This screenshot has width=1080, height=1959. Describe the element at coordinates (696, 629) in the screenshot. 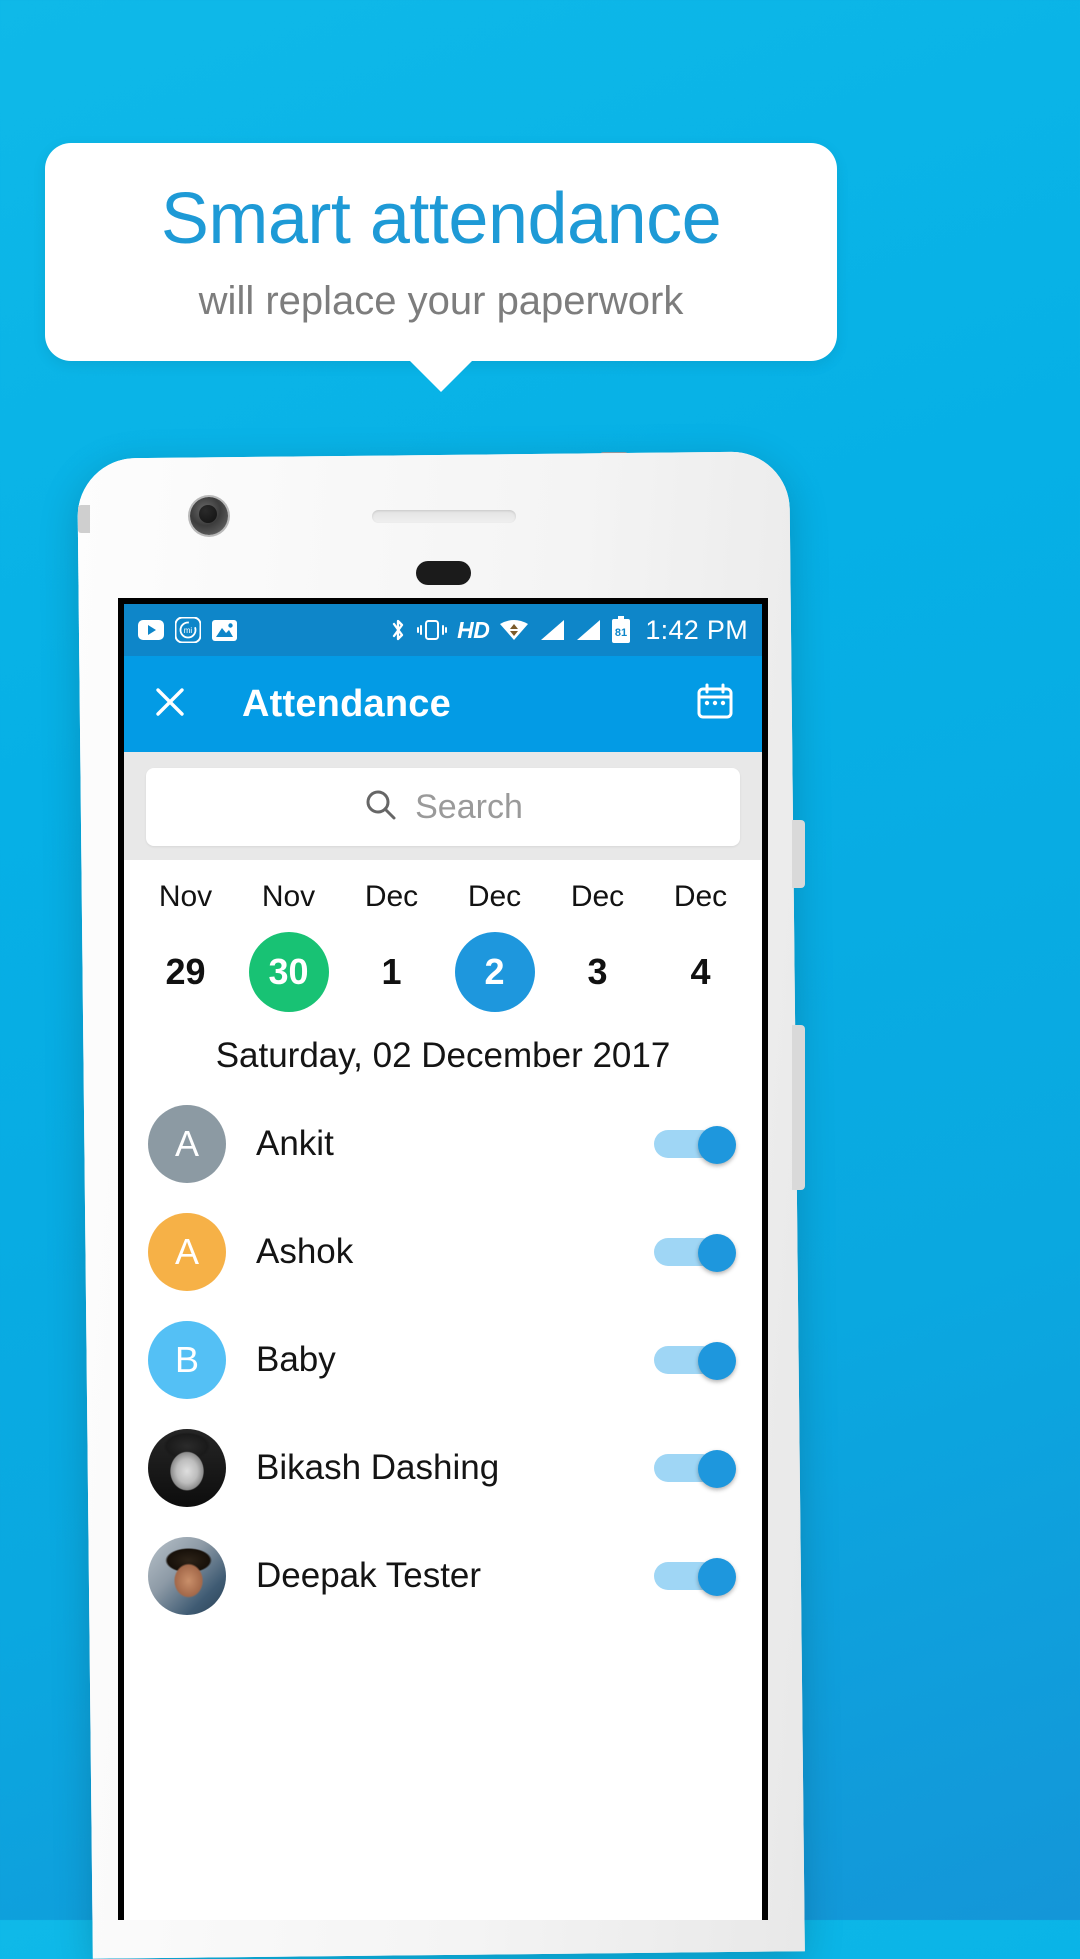

I see `status-bar-clock: 1:42 PM` at that location.